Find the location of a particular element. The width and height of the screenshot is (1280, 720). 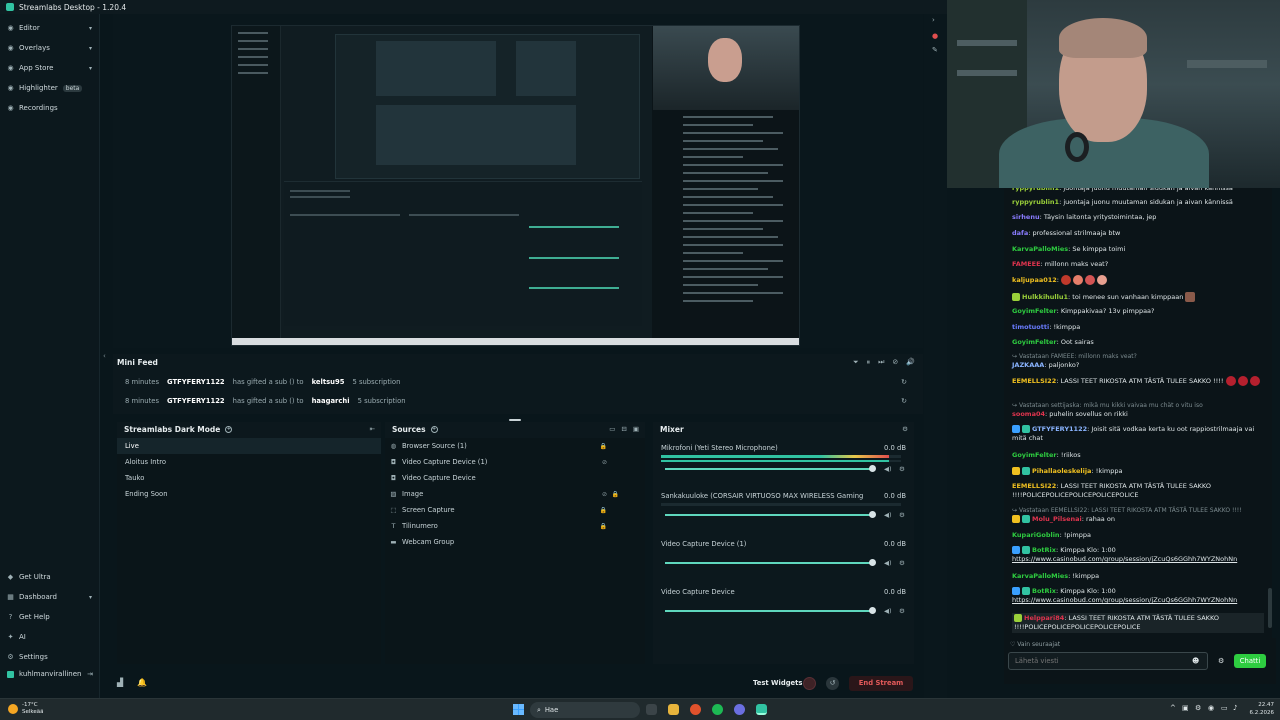

source-item: ◍ Browser Source (1) 🔒 is located at coordinates (515, 446).